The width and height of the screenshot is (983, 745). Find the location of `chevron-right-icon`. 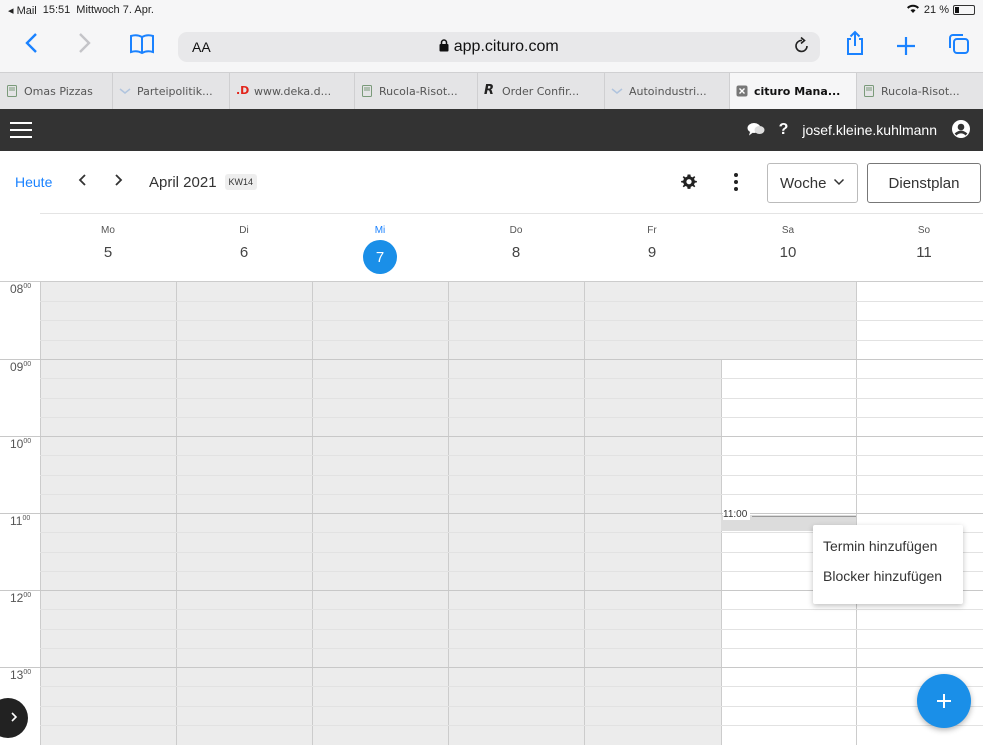

chevron-right-icon is located at coordinates (14, 718).